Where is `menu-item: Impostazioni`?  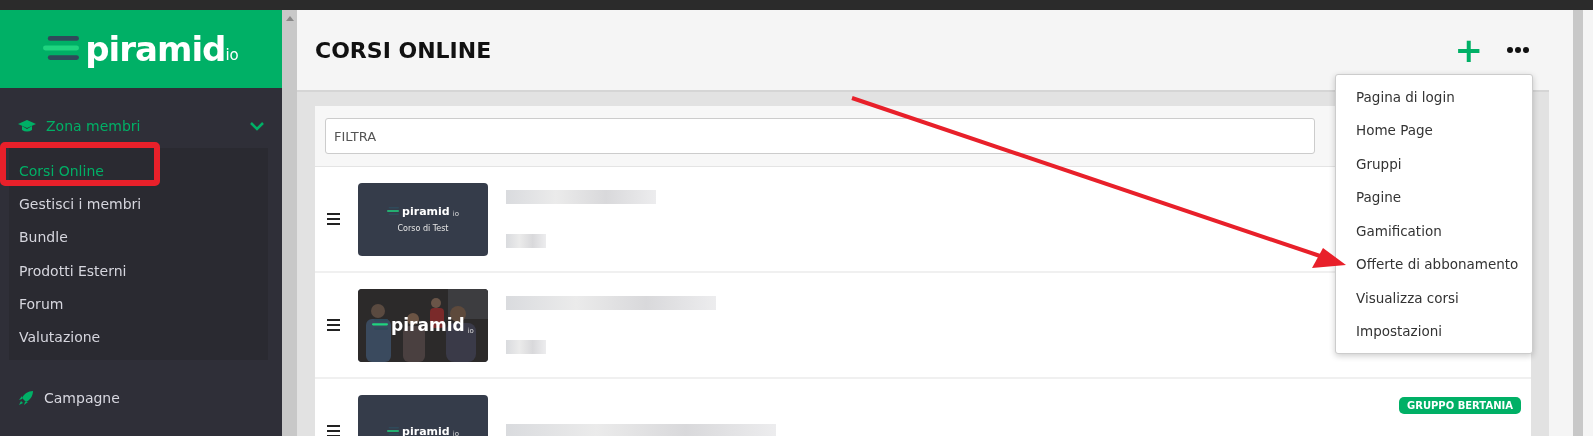
menu-item: Impostazioni is located at coordinates (1434, 331).